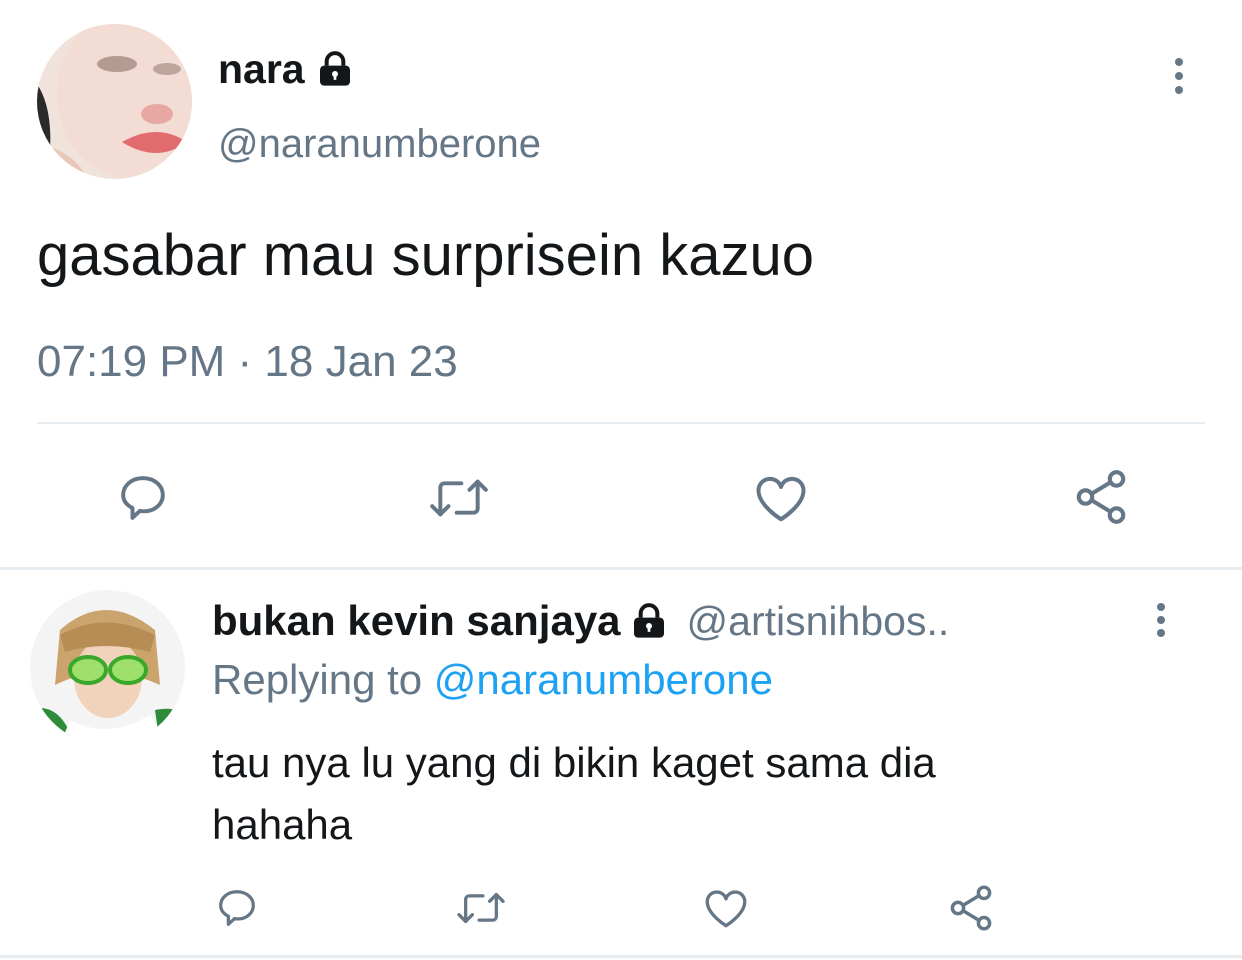 The image size is (1242, 960). What do you see at coordinates (247, 361) in the screenshot?
I see `tweet-timestamp: 07:19 PM · 18 Jan 23` at bounding box center [247, 361].